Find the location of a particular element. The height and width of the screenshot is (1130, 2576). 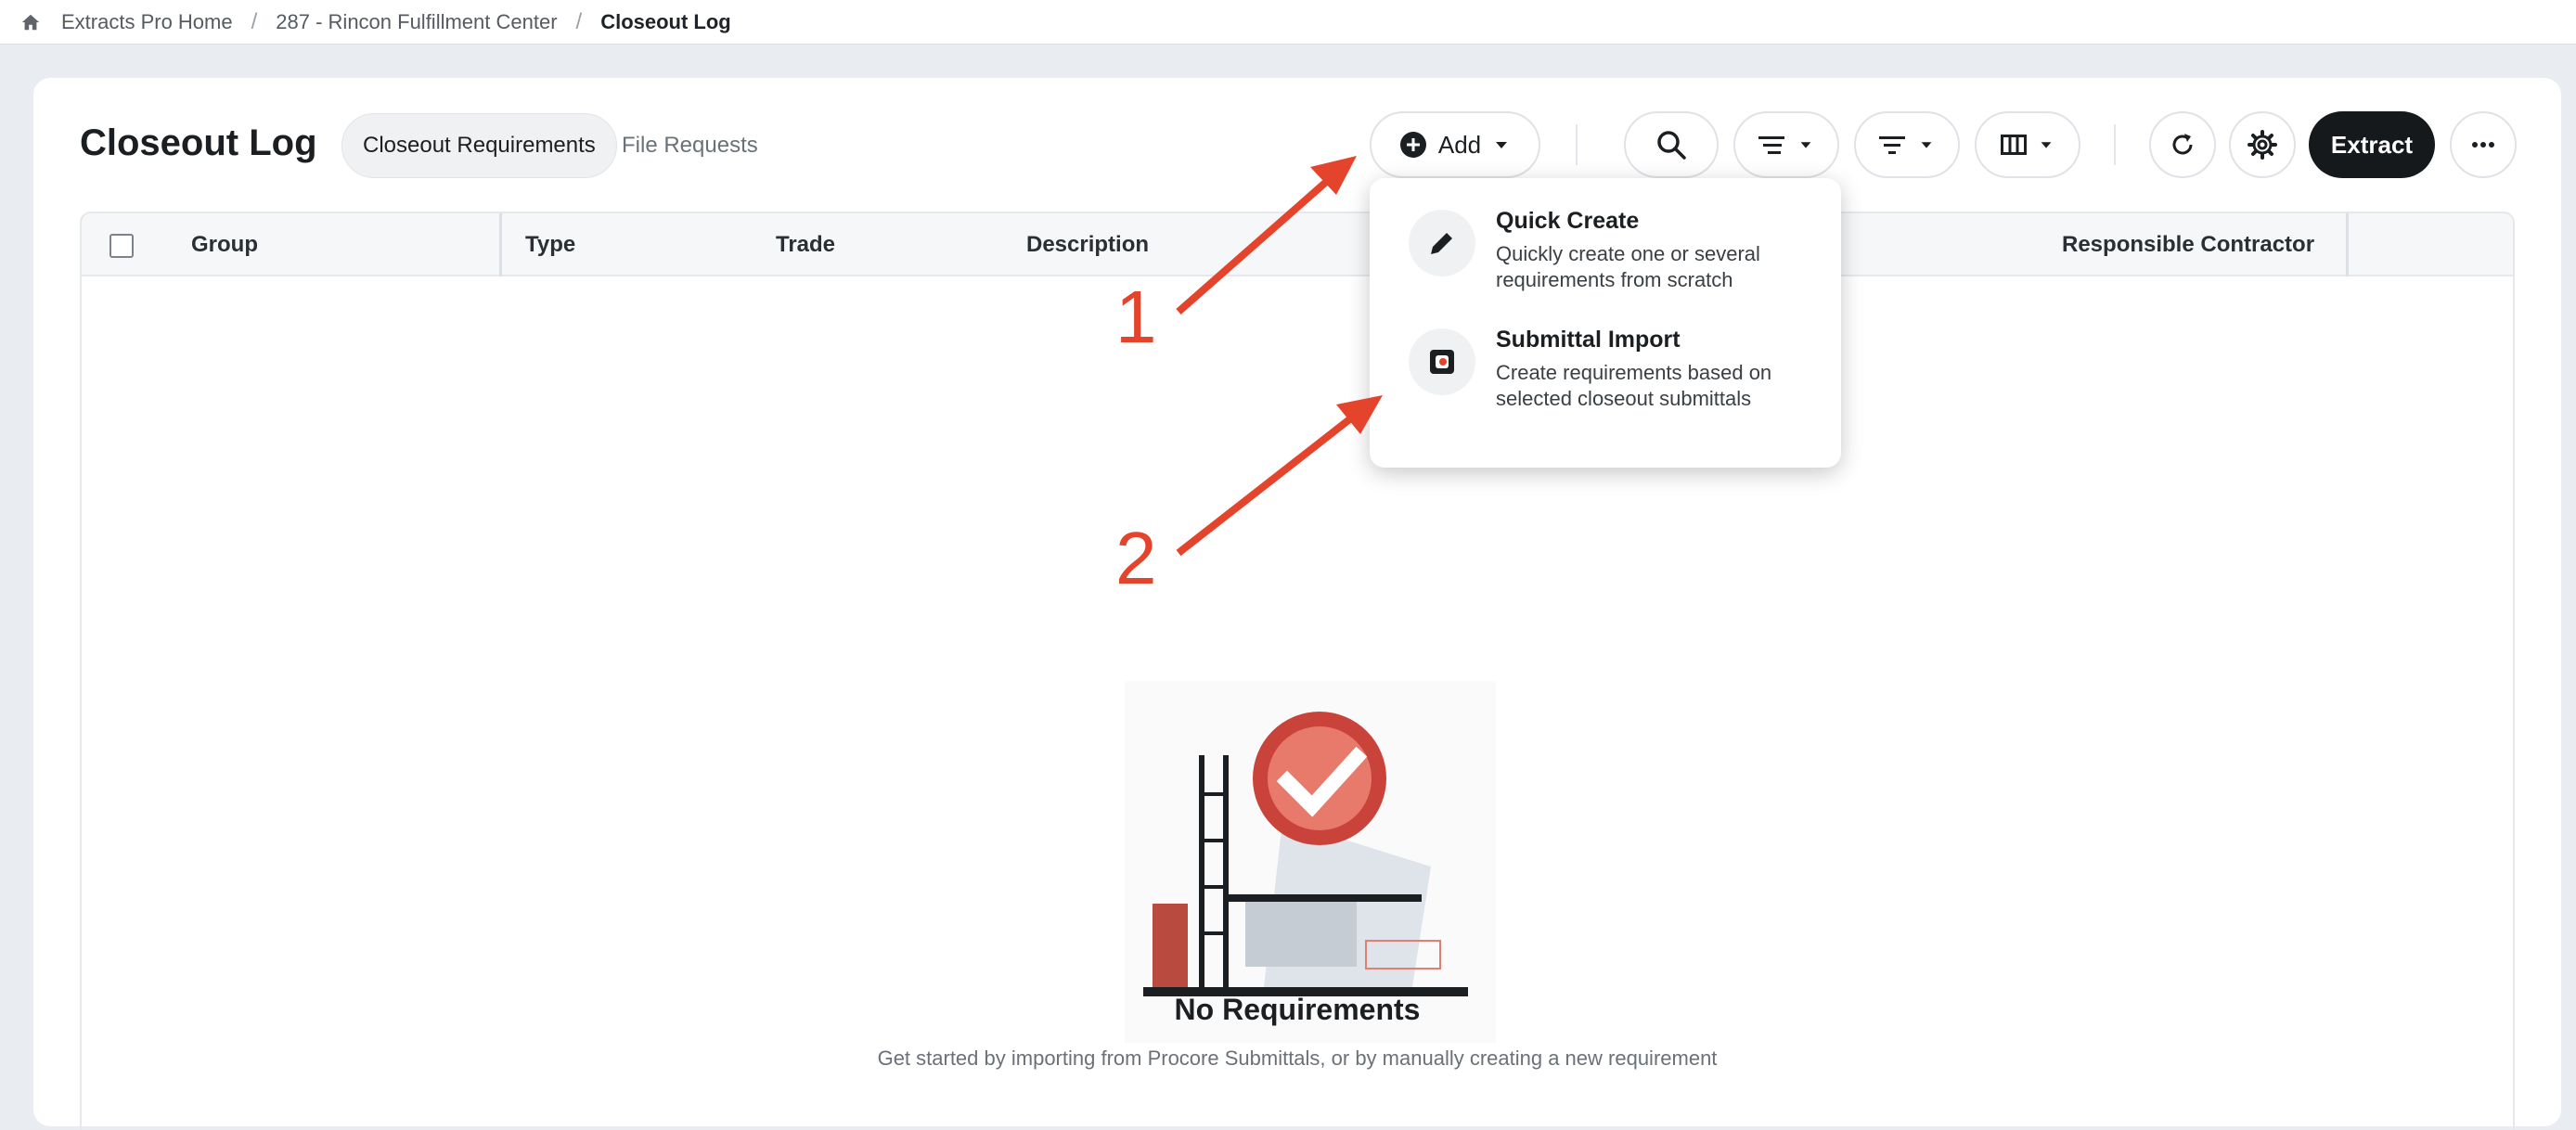

empty-state-title: No Requirements is located at coordinates (1297, 1009).